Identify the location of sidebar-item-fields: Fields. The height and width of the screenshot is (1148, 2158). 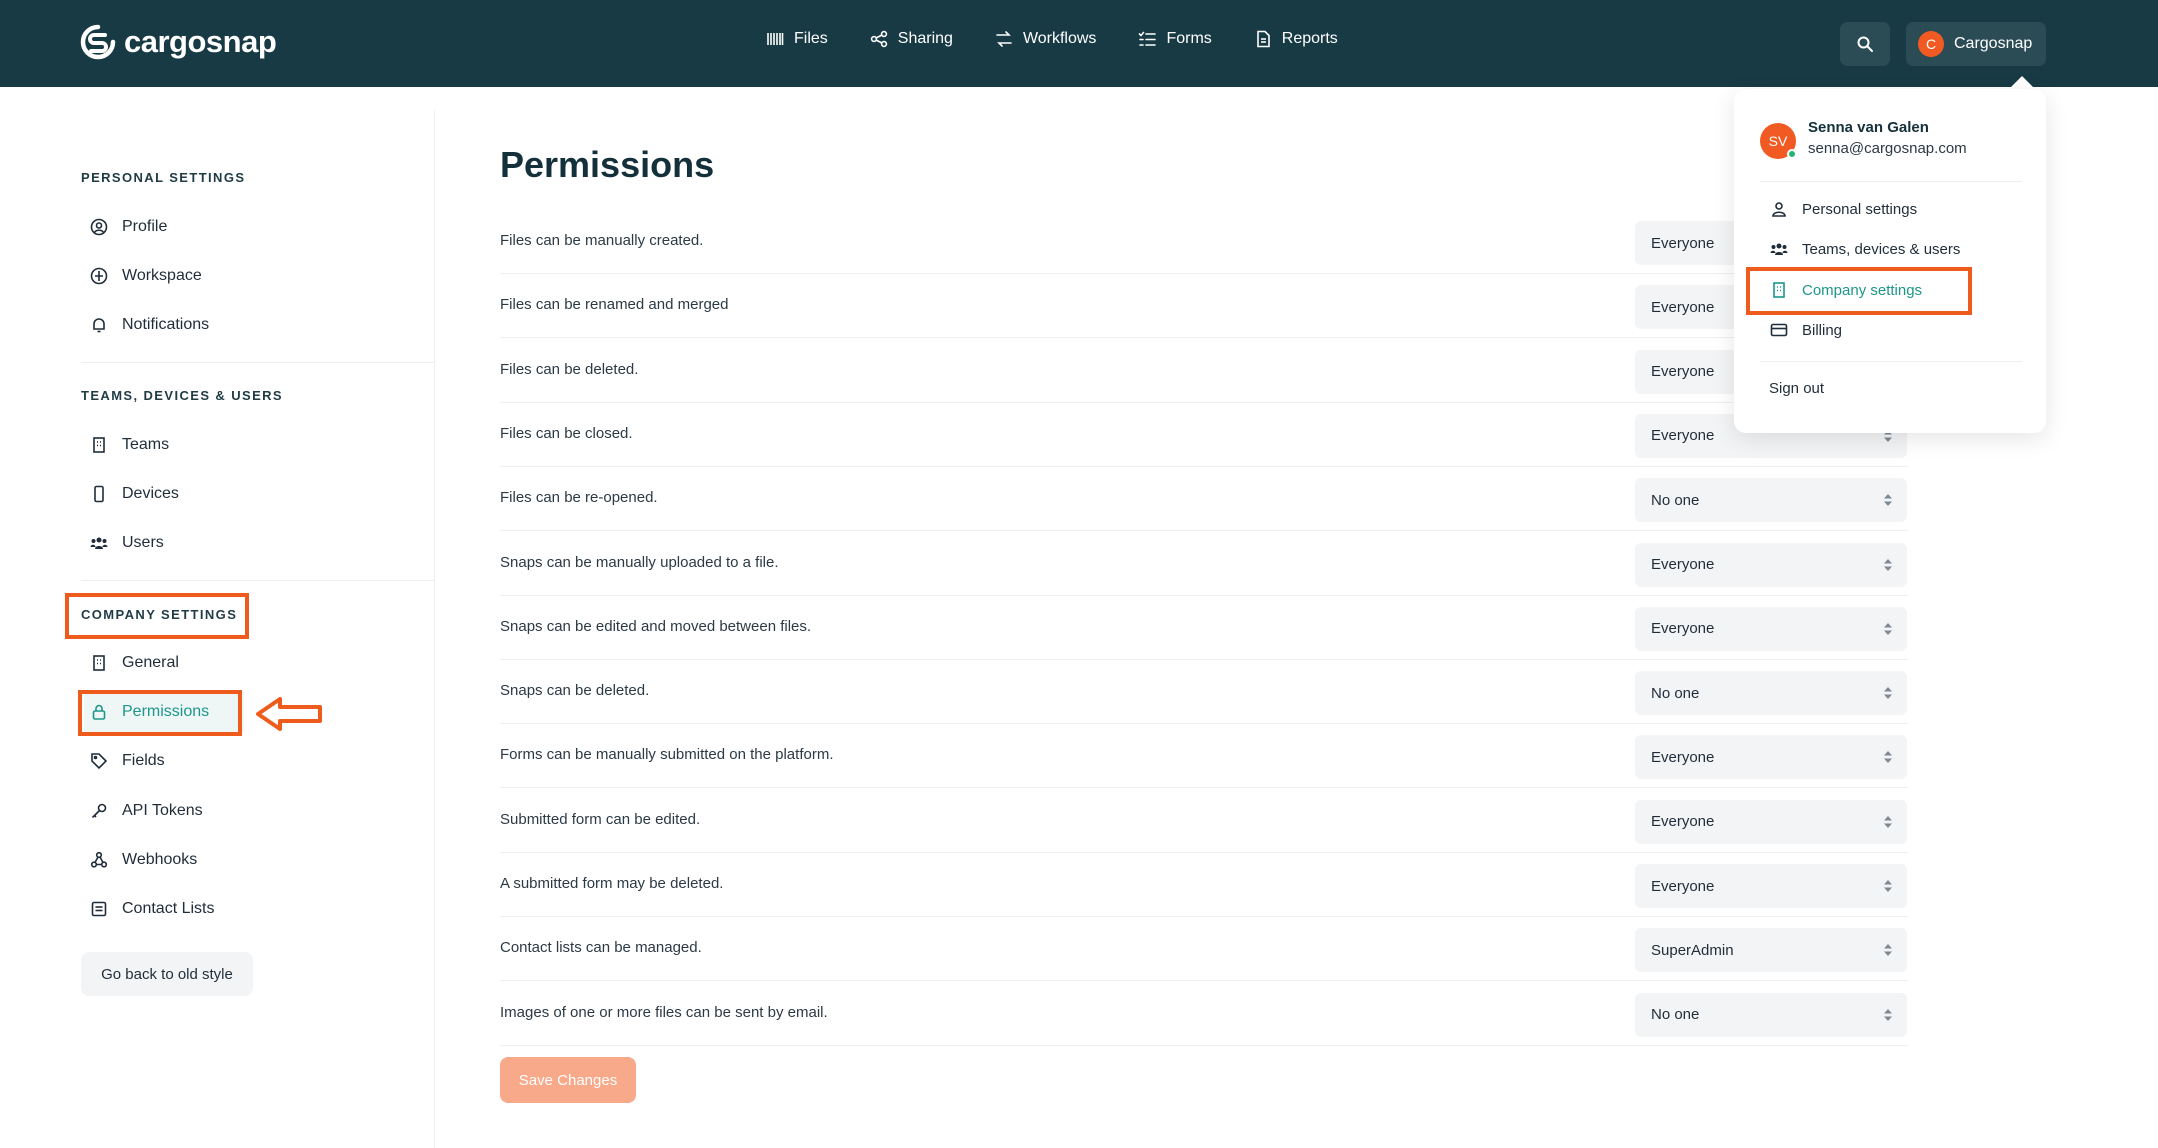
(164, 761).